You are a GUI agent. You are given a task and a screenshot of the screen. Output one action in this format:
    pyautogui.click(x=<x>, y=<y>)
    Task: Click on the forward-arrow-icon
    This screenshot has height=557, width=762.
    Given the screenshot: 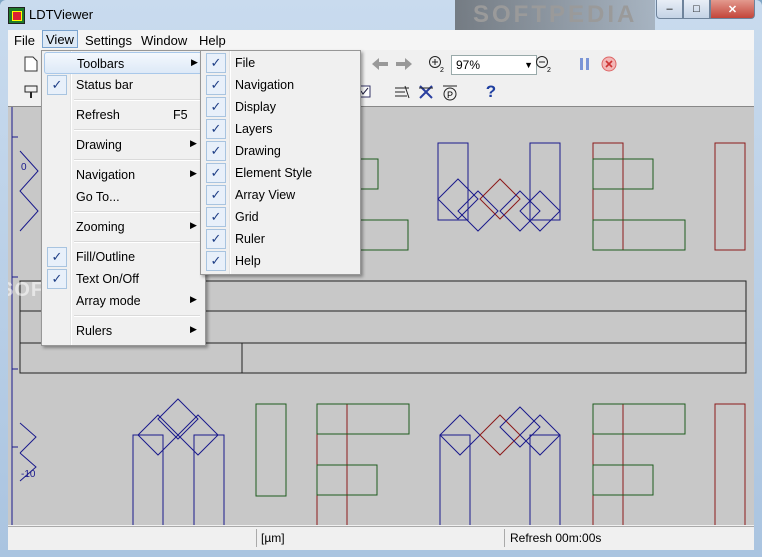 What is the action you would take?
    pyautogui.click(x=404, y=64)
    